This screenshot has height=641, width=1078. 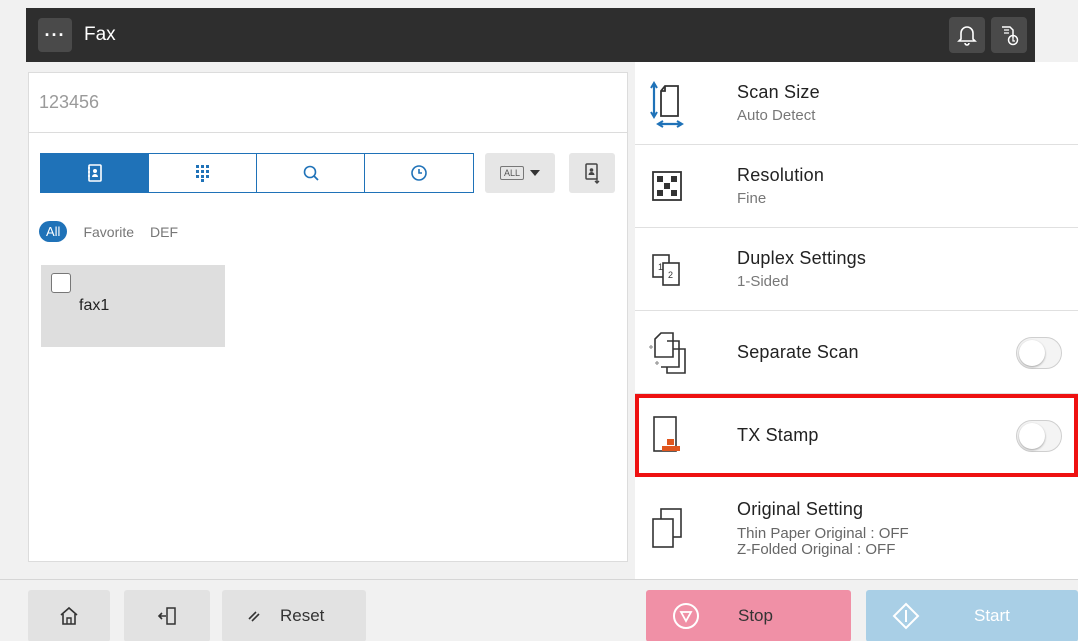 I want to click on tab-address-book, so click(x=95, y=173).